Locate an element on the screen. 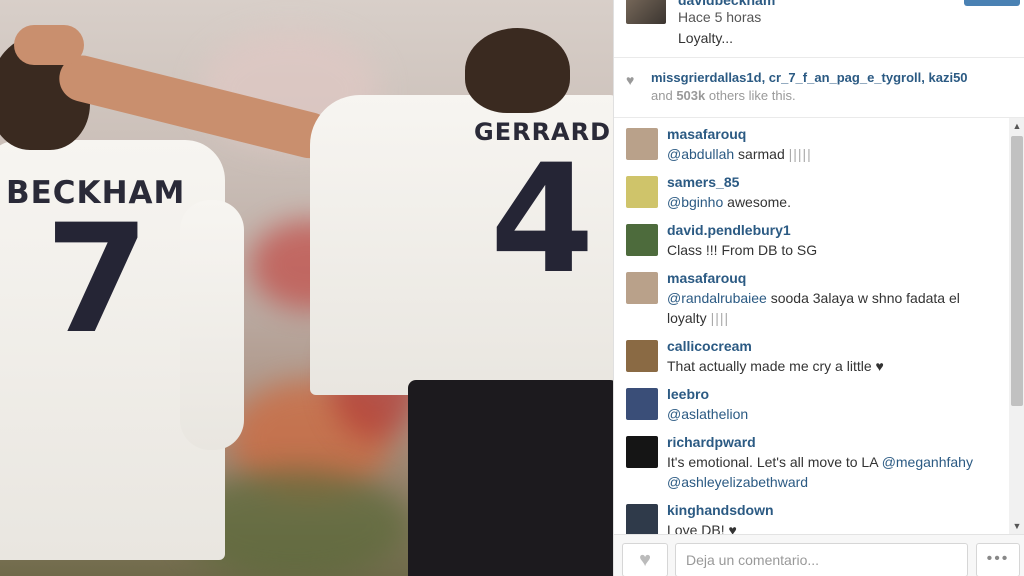 The height and width of the screenshot is (576, 1024). likes-and: and is located at coordinates (662, 95).